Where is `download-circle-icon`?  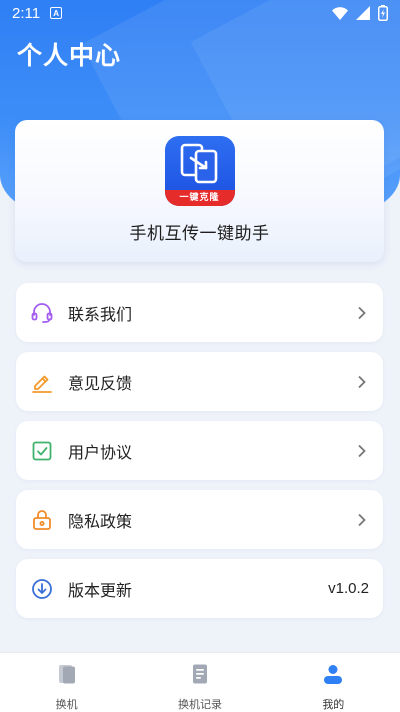
download-circle-icon is located at coordinates (42, 589).